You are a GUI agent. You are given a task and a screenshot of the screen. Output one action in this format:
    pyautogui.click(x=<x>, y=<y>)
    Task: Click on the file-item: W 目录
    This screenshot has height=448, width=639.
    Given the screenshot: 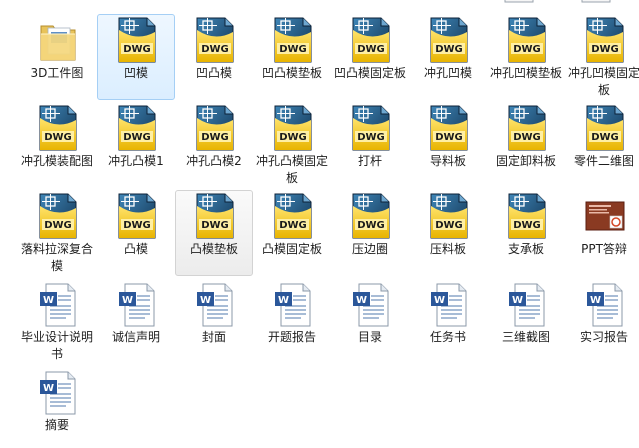 What is the action you would take?
    pyautogui.click(x=370, y=321)
    